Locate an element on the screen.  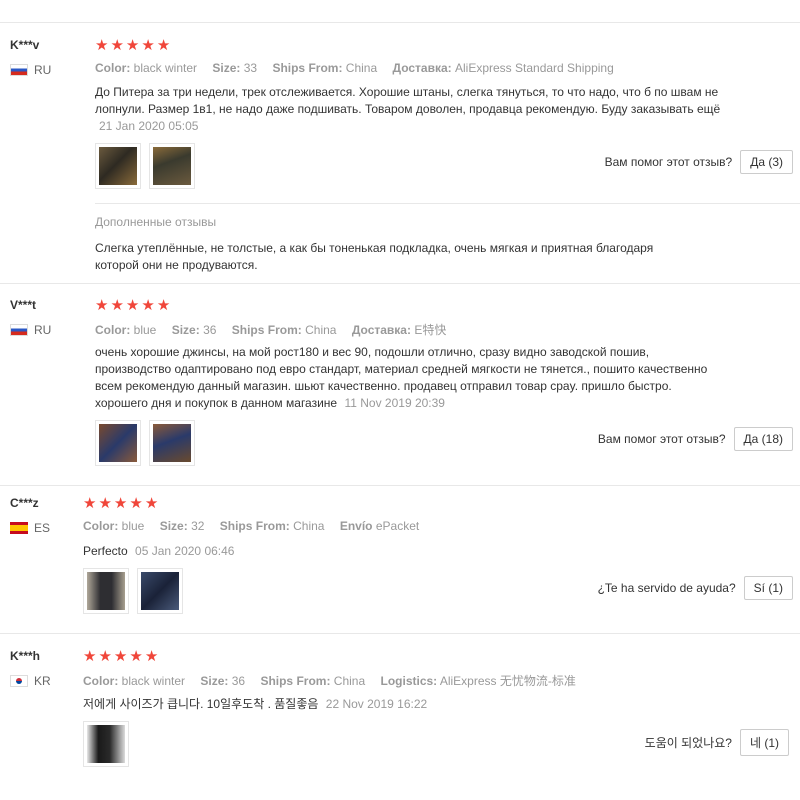
review-text-line: 저에게 사이즈가 큽니다. 10일후도착 . 품질좋음 is located at coordinates (201, 704).